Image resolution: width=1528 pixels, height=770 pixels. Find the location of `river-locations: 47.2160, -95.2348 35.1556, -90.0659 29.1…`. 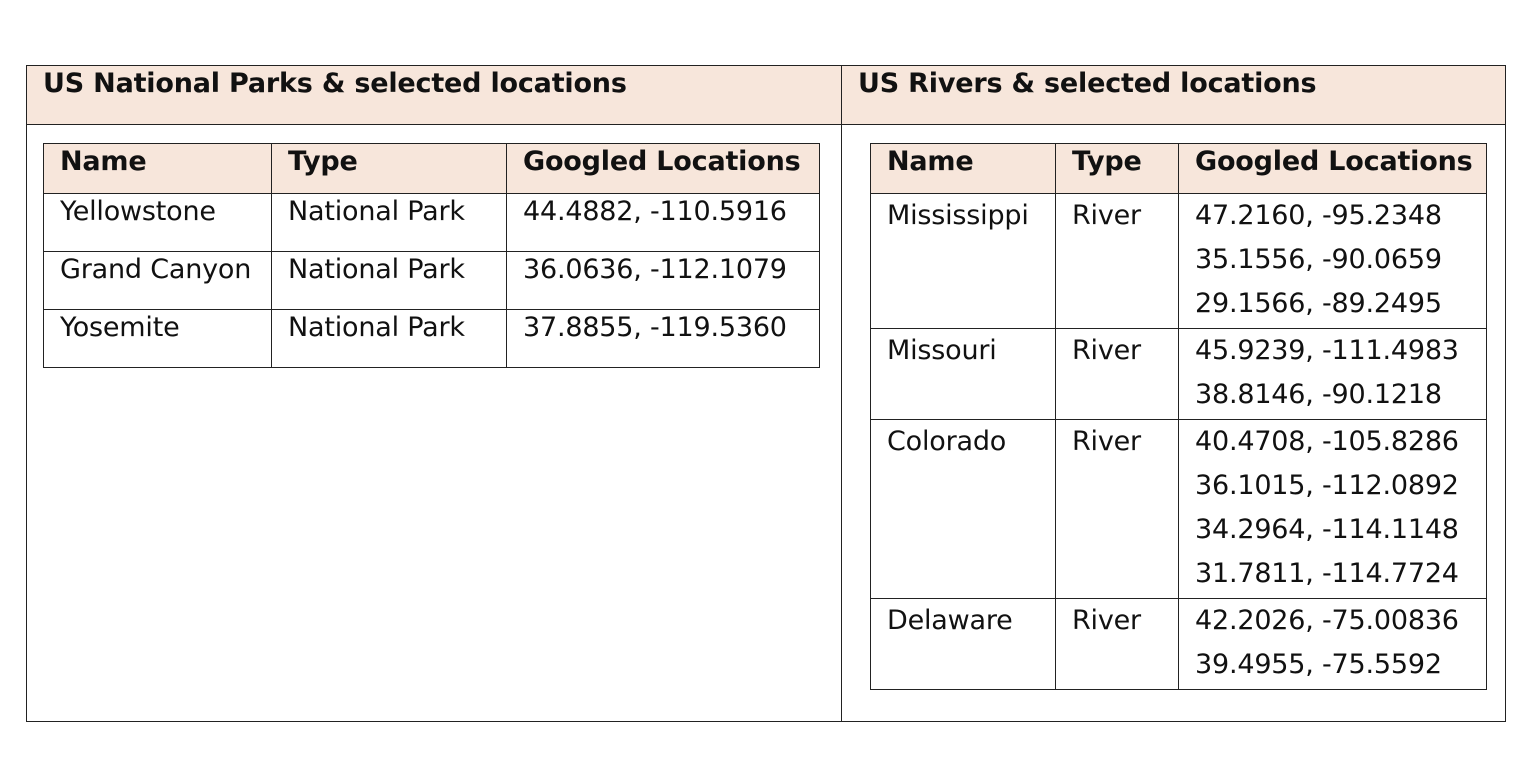

river-locations: 47.2160, -95.2348 35.1556, -90.0659 29.1… is located at coordinates (1332, 261).